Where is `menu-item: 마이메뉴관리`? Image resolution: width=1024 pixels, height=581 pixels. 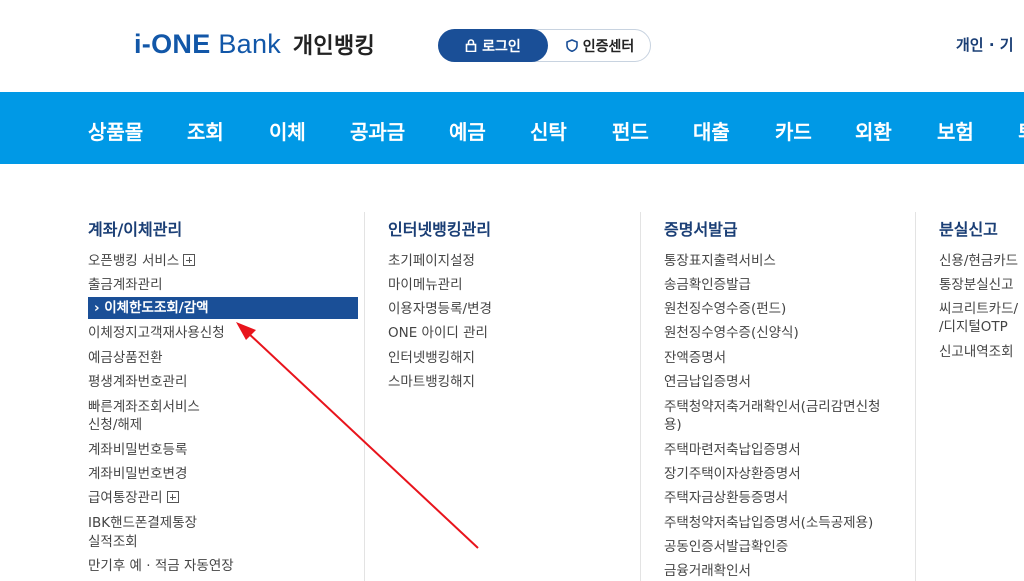
menu-item: 마이메뉴관리 is located at coordinates (425, 285).